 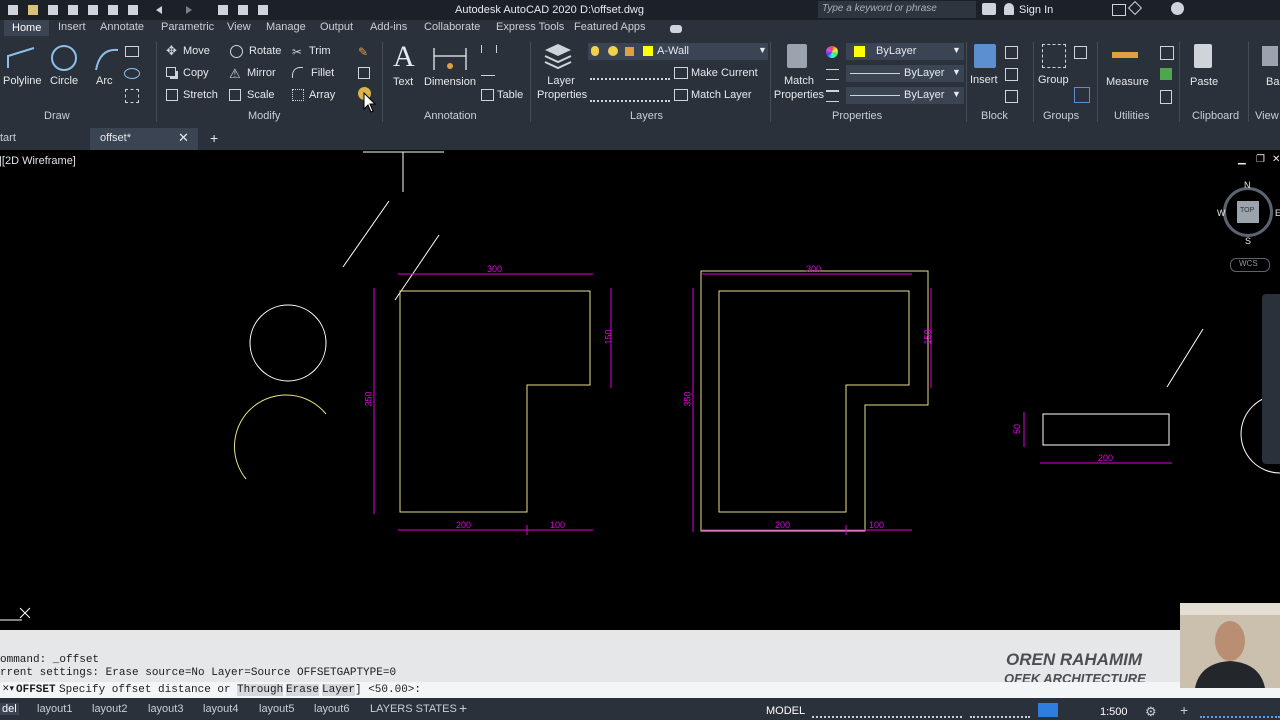 What do you see at coordinates (610, 27) in the screenshot?
I see `tab-featured-apps: Featured Apps` at bounding box center [610, 27].